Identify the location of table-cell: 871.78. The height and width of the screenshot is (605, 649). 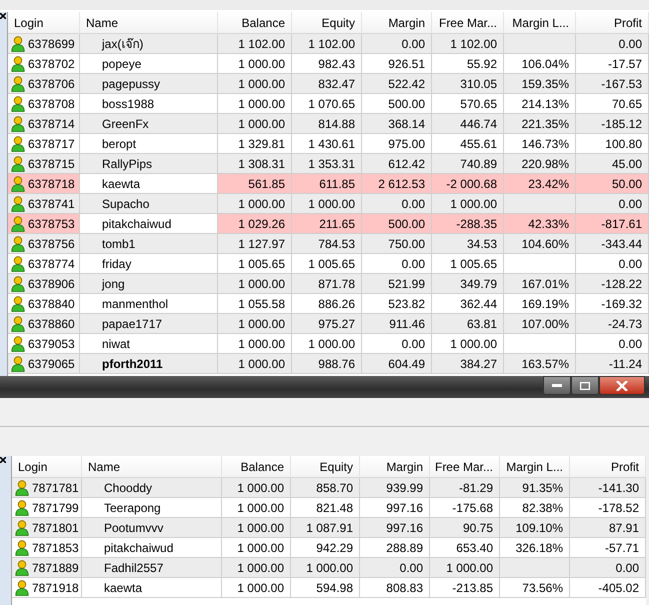
(327, 284).